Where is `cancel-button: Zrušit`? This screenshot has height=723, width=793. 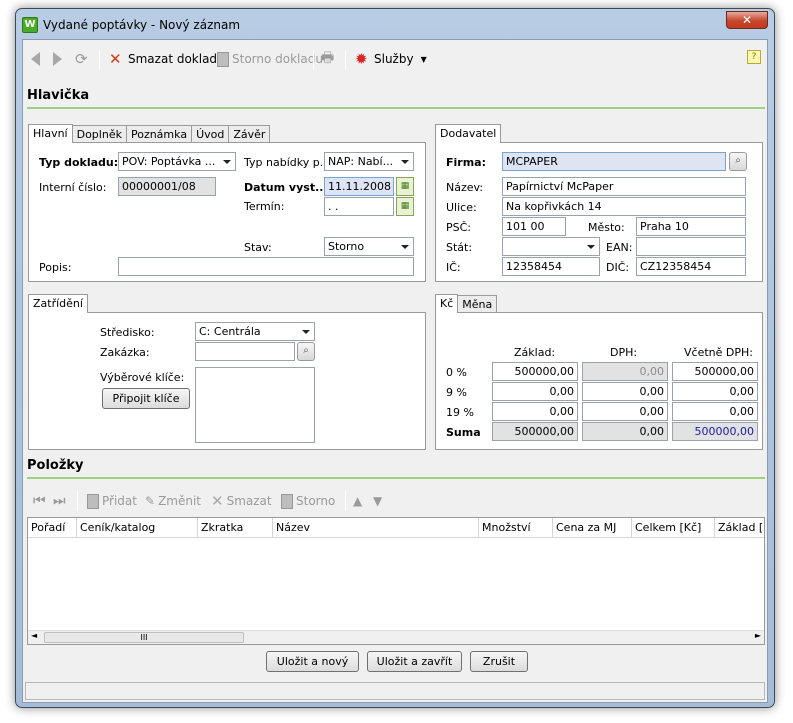 cancel-button: Zrušit is located at coordinates (499, 661).